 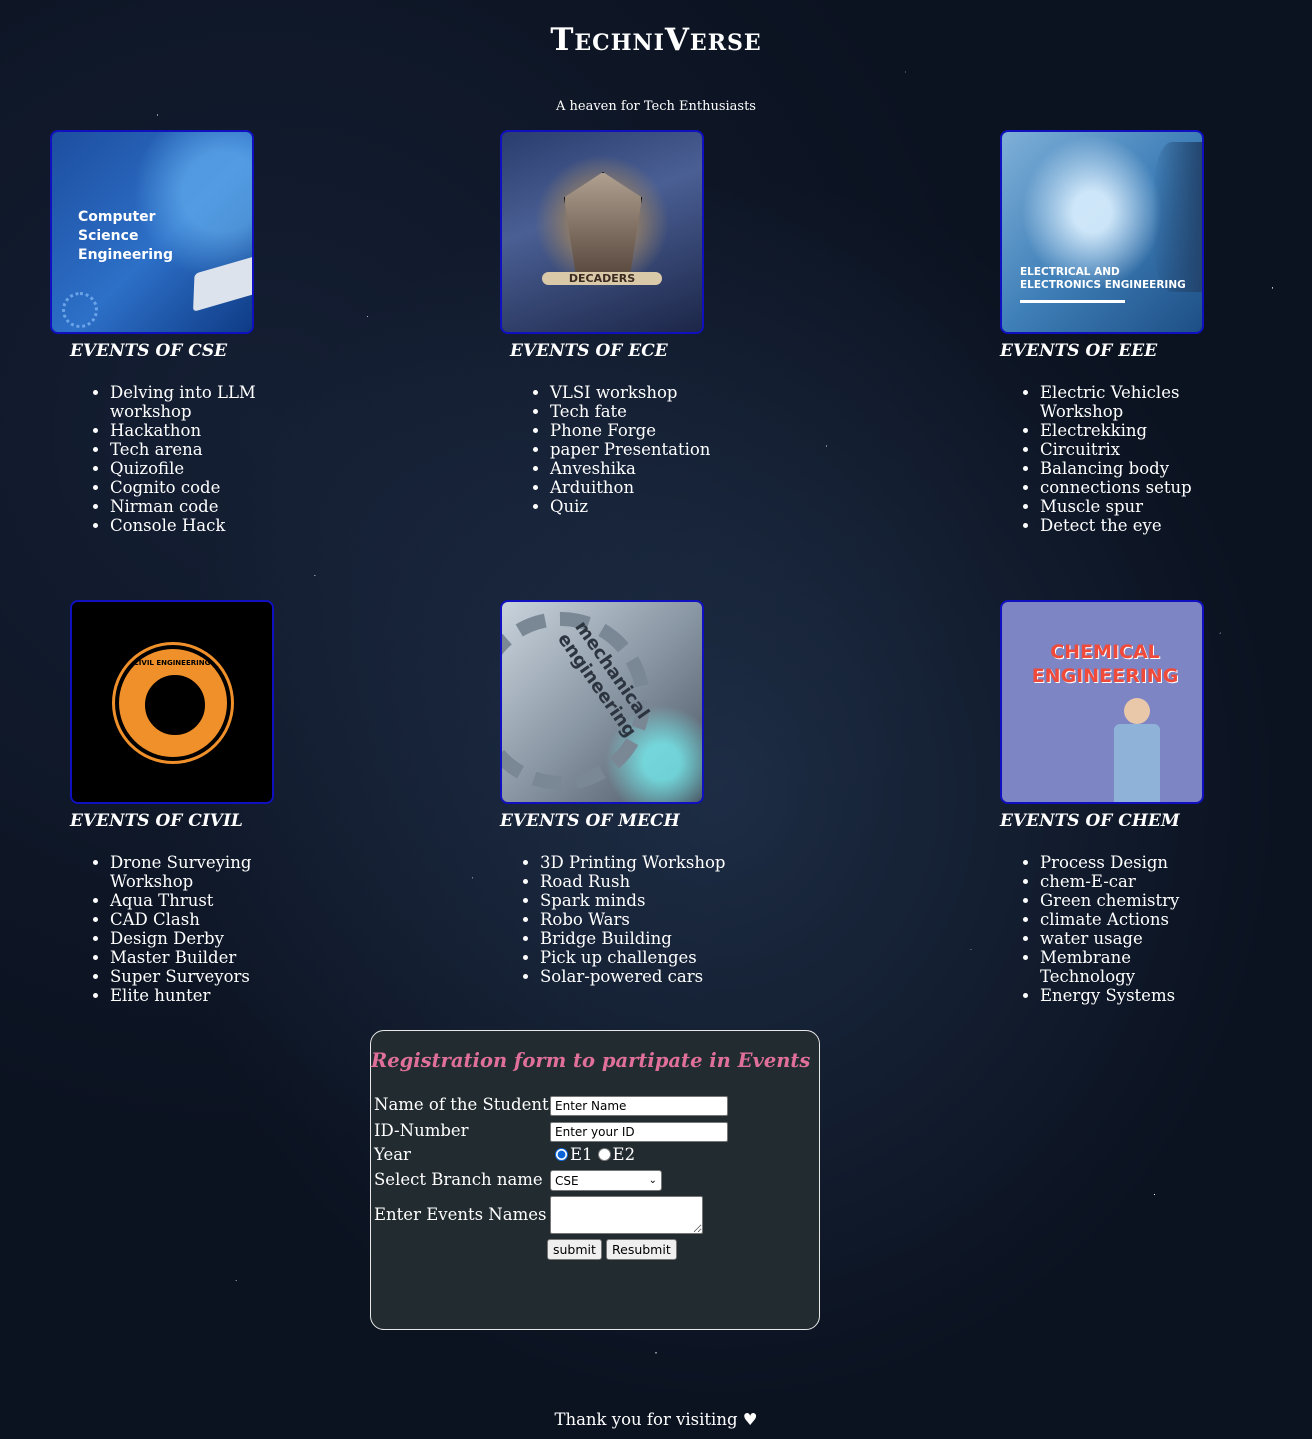 What do you see at coordinates (1135, 430) in the screenshot?
I see `list-item: Electrekking` at bounding box center [1135, 430].